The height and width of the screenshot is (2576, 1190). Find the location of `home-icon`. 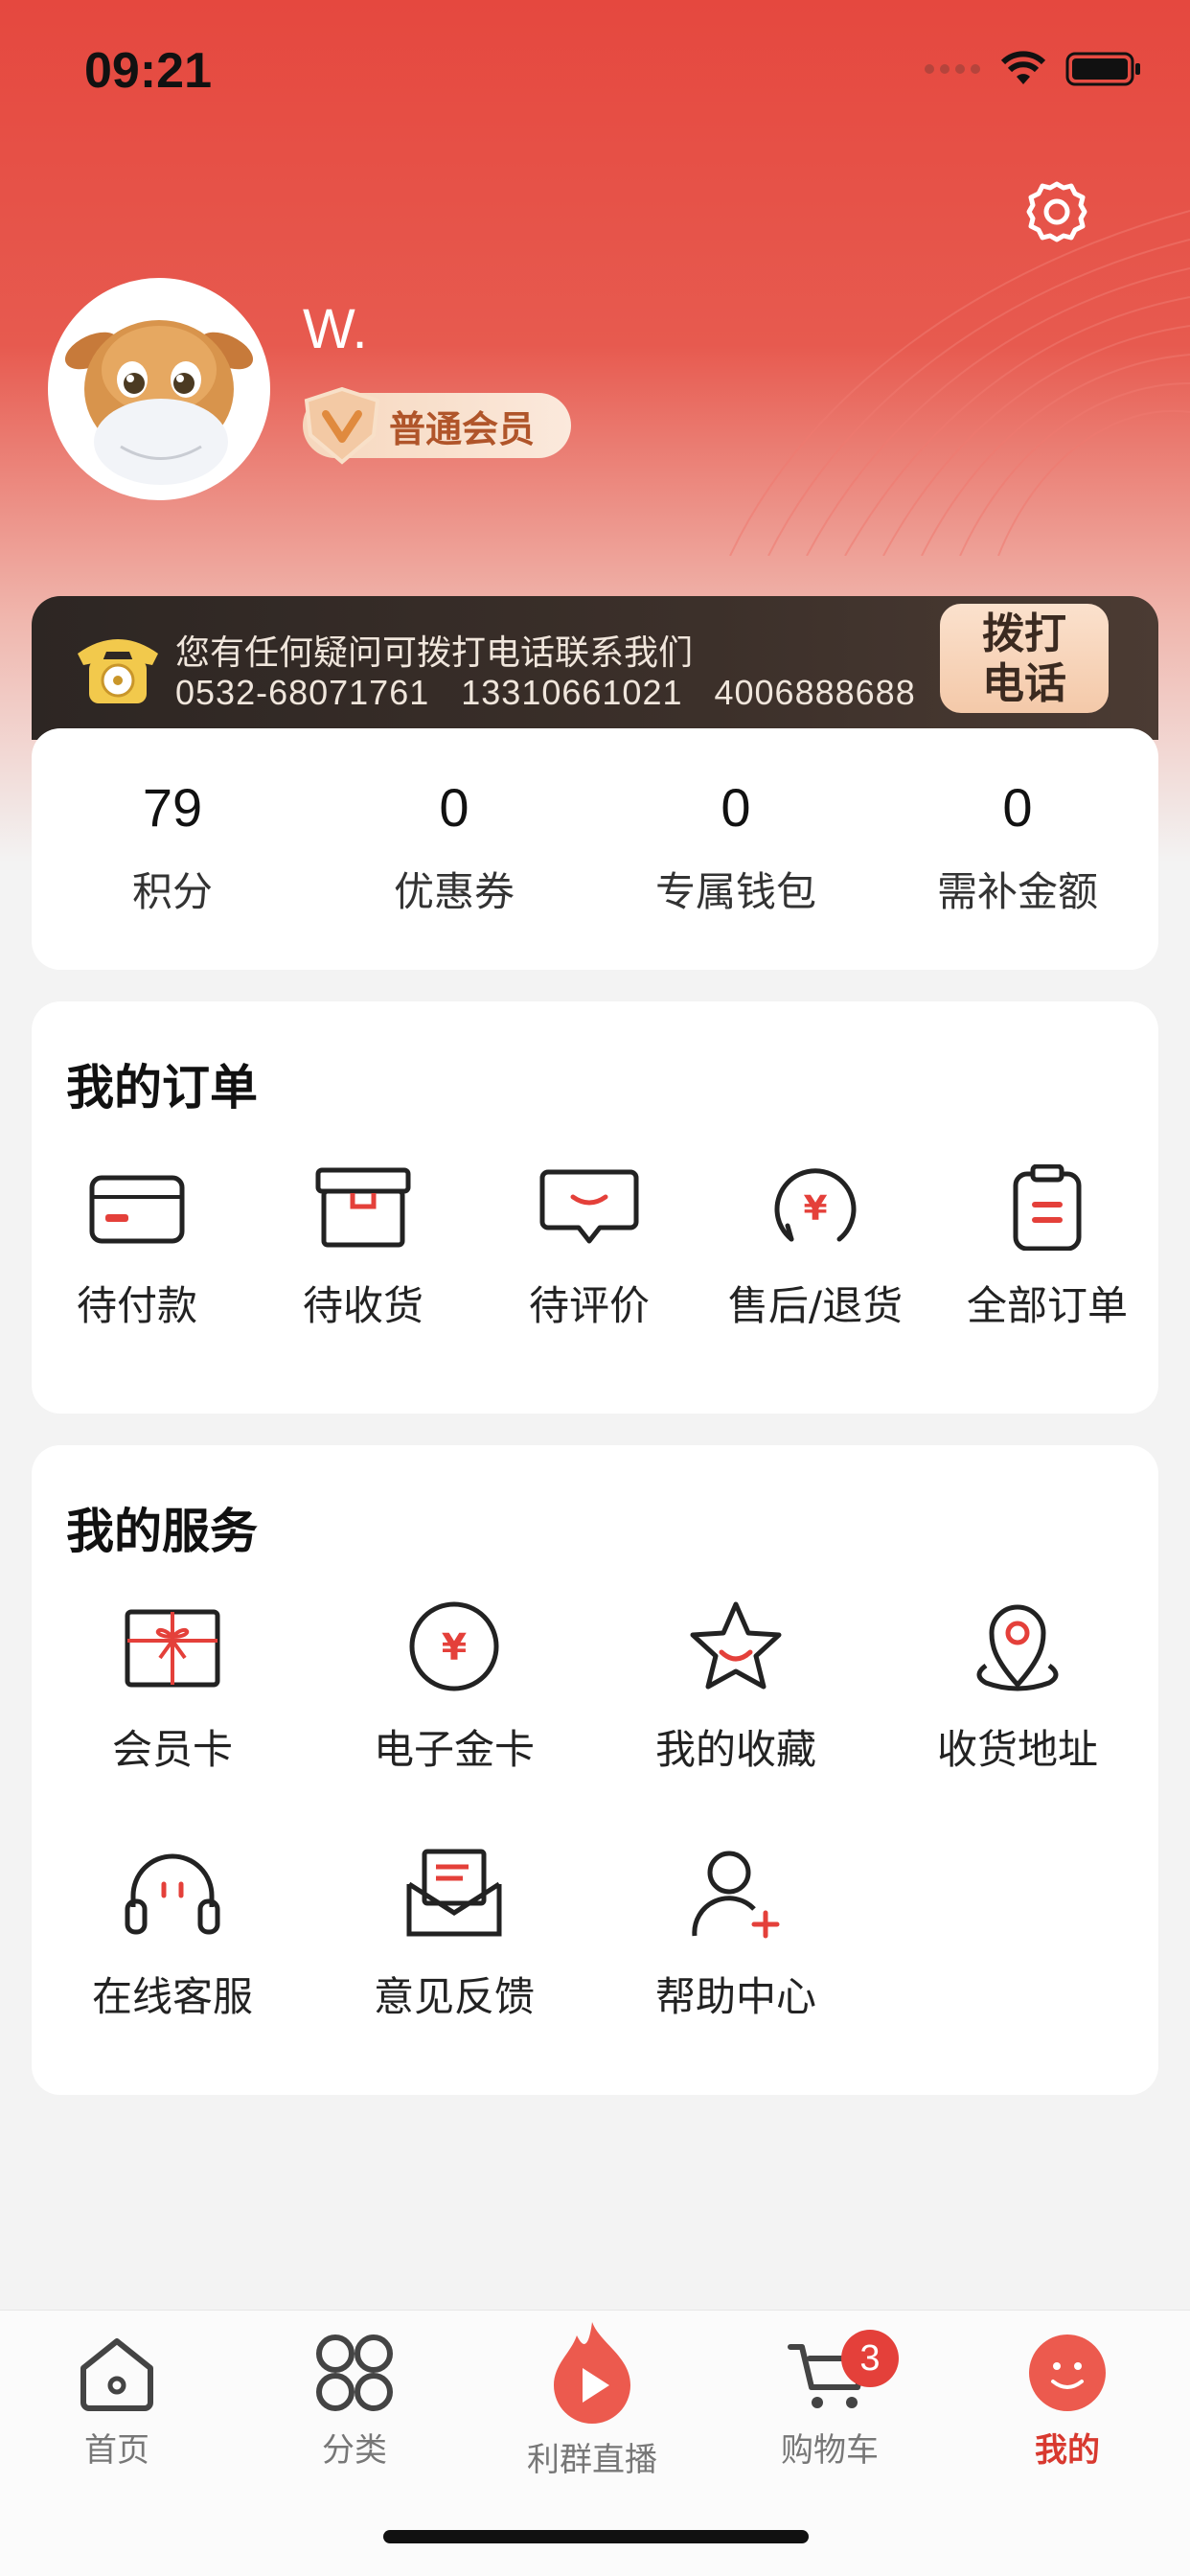

home-icon is located at coordinates (117, 2374).